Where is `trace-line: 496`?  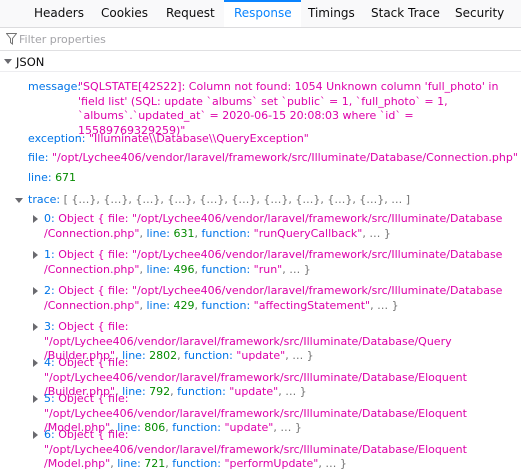
trace-line: 496 is located at coordinates (184, 269).